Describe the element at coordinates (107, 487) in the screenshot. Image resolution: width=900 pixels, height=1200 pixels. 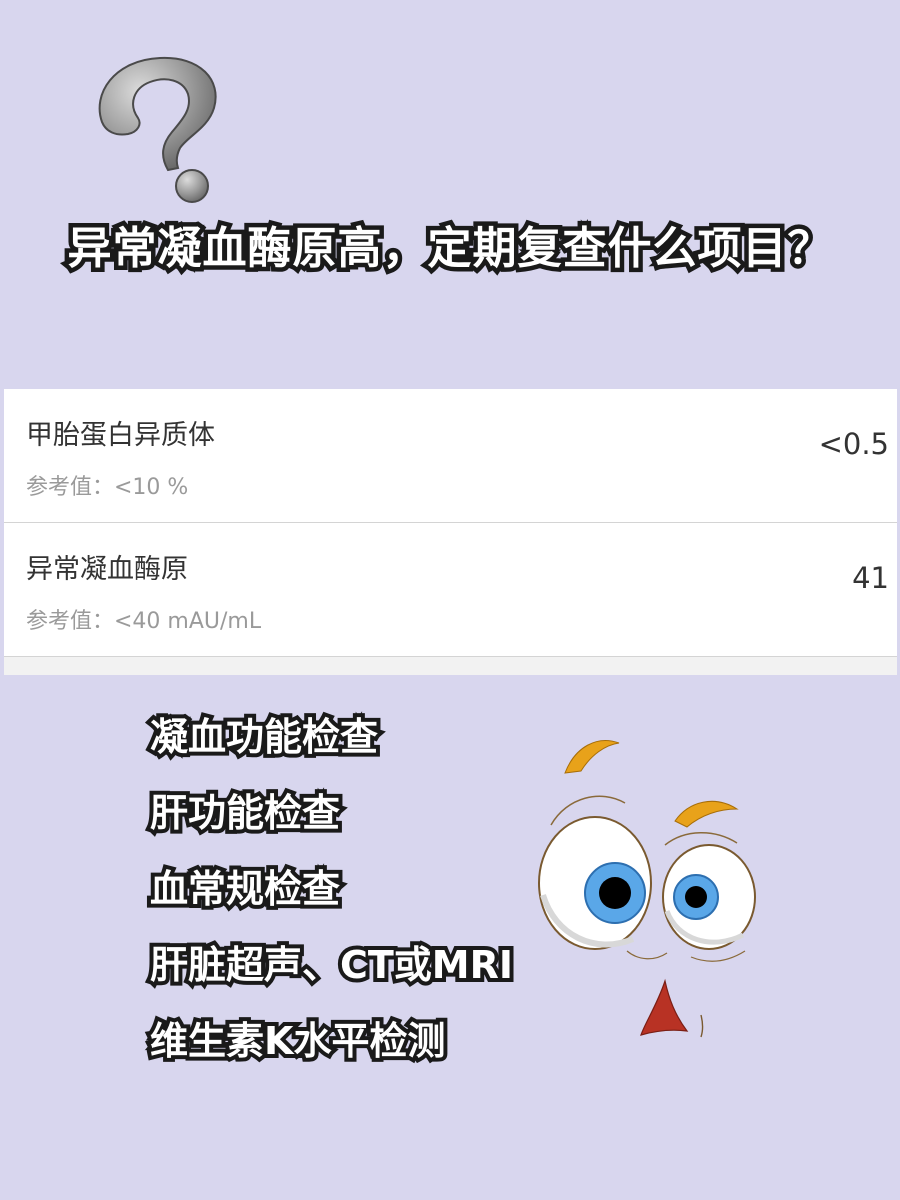
I see `result-reference: 参考值：<10 %` at that location.